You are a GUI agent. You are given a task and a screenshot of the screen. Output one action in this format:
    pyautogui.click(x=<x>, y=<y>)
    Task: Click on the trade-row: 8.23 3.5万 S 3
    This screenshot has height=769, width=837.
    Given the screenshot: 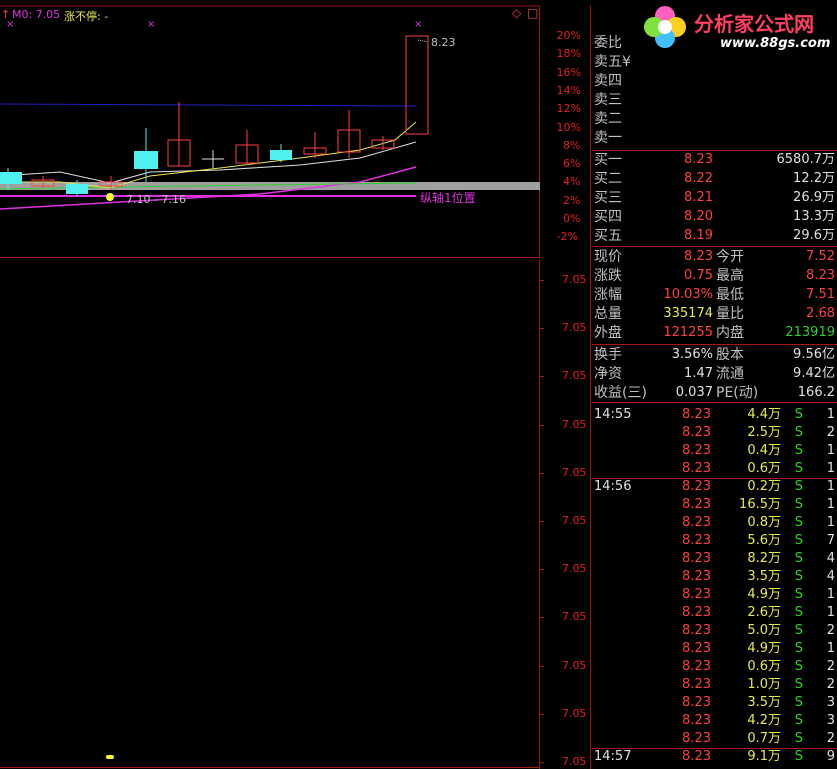 What is the action you would take?
    pyautogui.click(x=714, y=703)
    